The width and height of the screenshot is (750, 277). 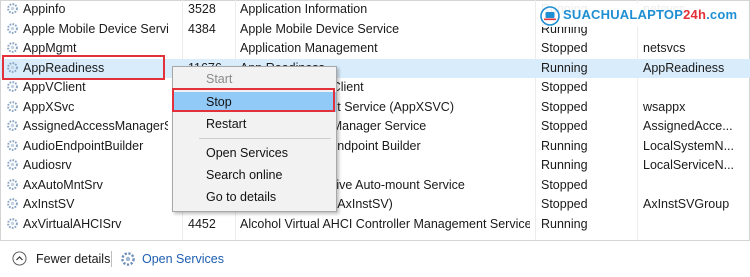 I want to click on service-pid, so click(x=211, y=48).